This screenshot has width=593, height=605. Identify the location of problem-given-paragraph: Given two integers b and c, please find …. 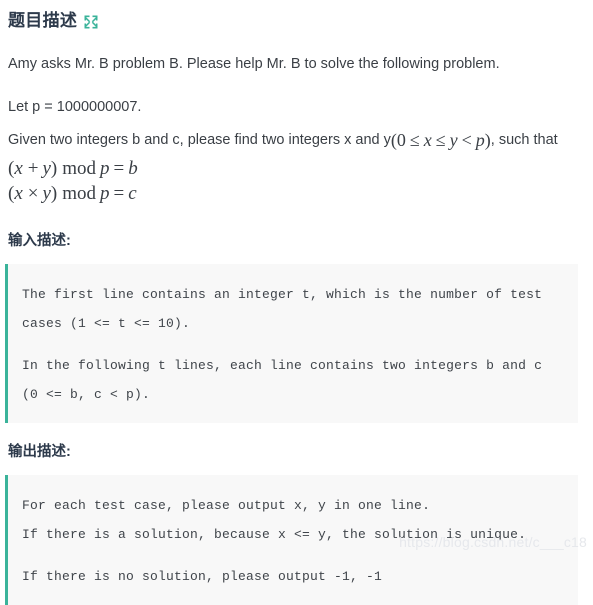
(296, 139).